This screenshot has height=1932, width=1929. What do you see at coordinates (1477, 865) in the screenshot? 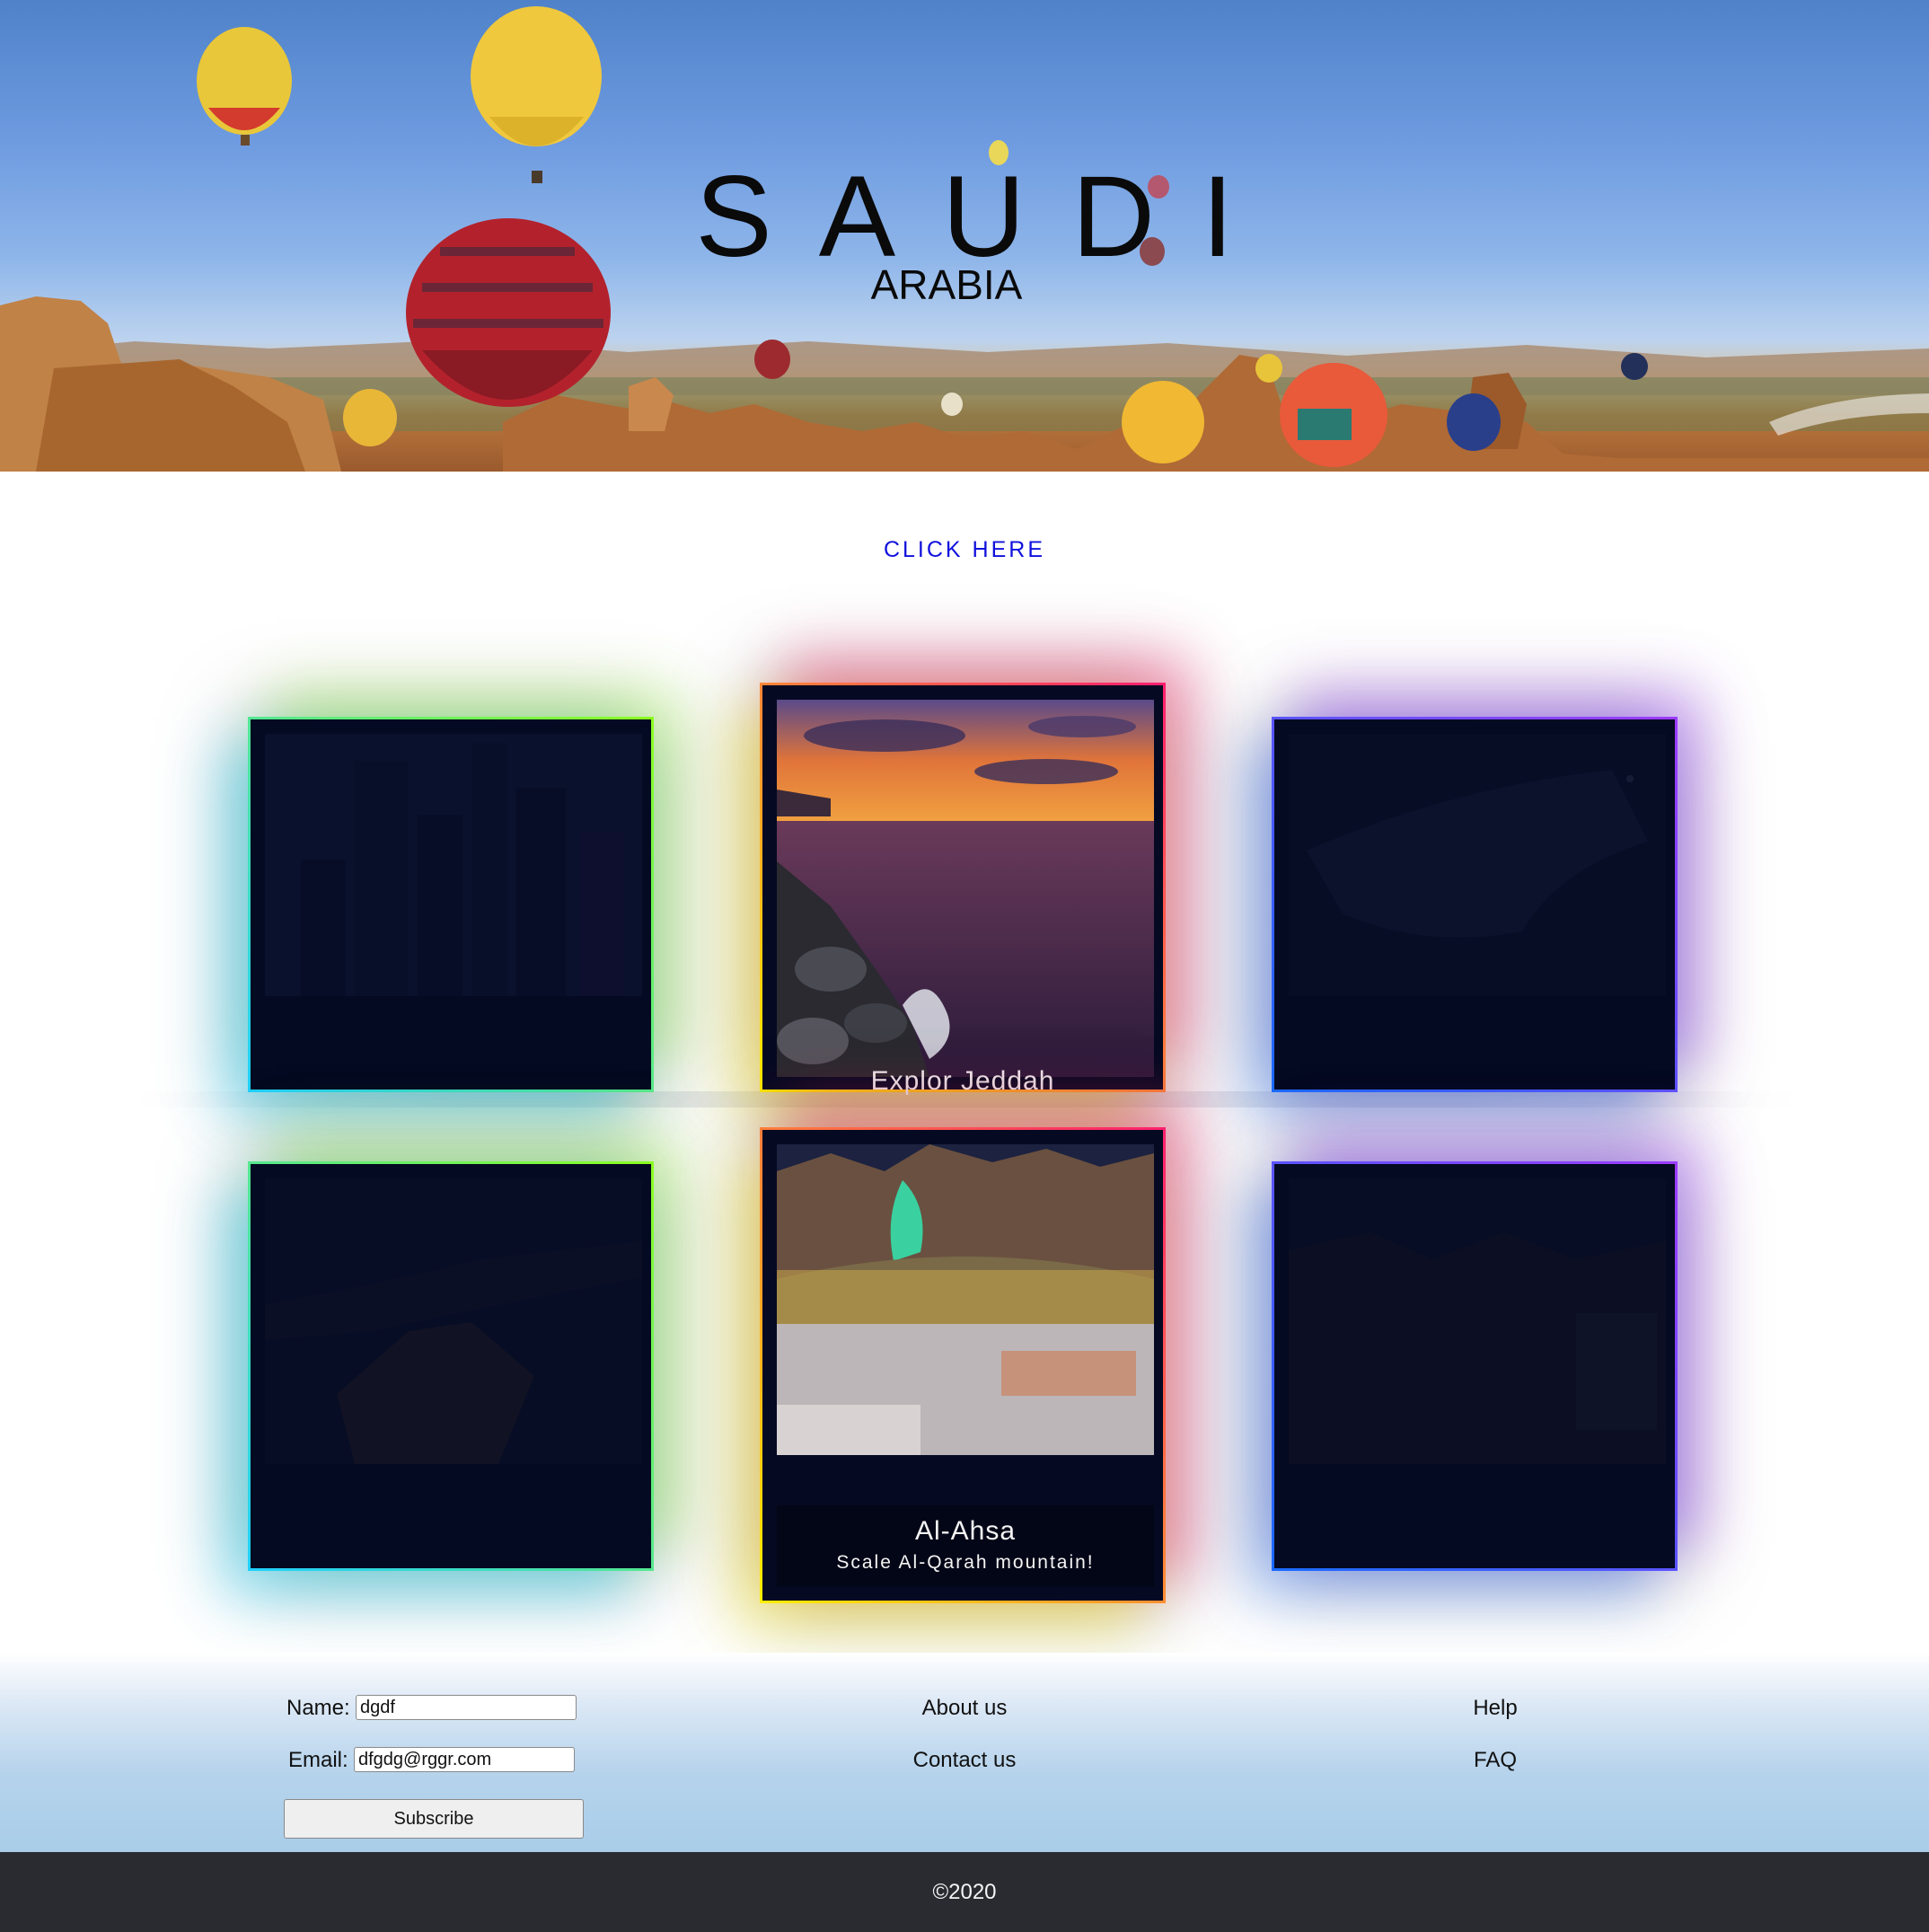
I see `card-photo-alula` at bounding box center [1477, 865].